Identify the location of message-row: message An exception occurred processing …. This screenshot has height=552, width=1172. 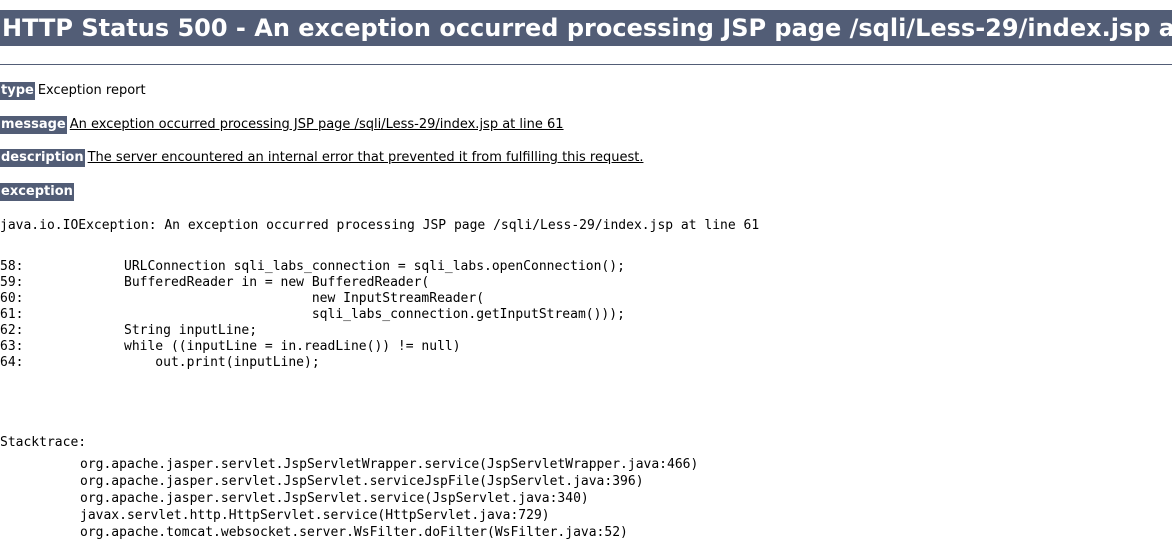
(282, 125).